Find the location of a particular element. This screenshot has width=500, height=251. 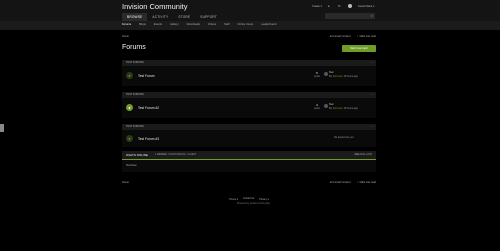

site-title: Invision Community is located at coordinates (154, 6).